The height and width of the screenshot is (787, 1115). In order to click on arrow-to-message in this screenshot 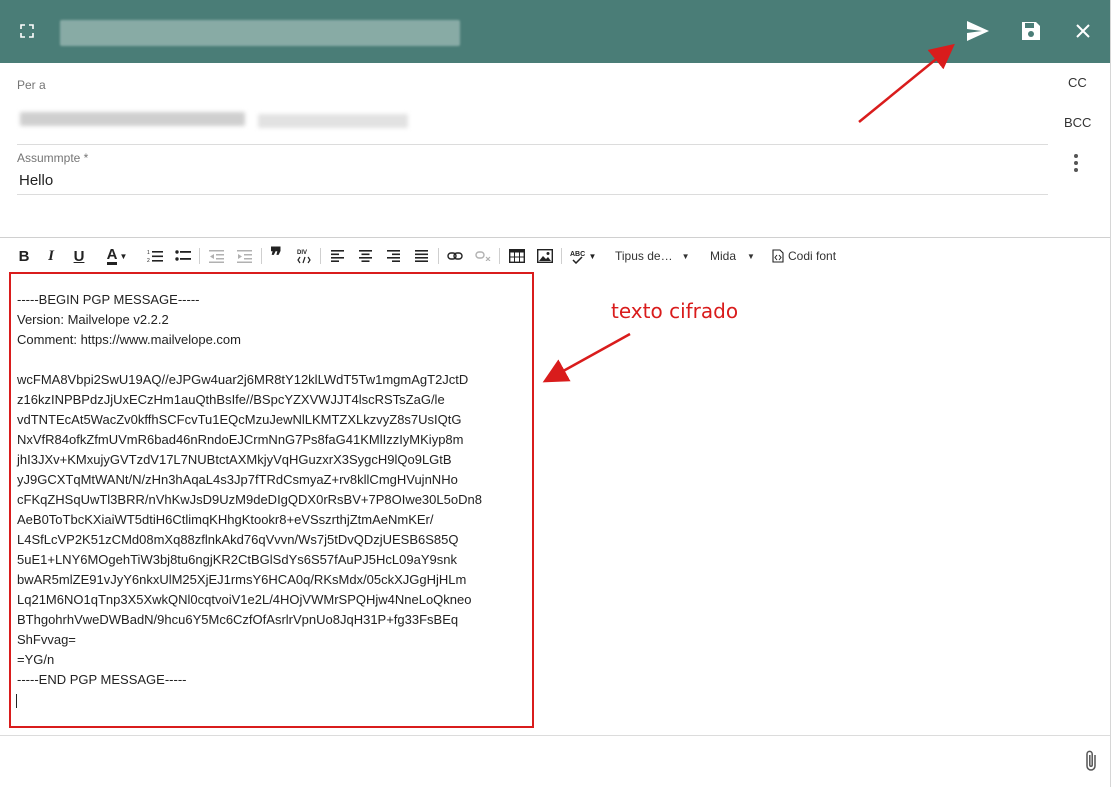, I will do `click(586, 357)`.